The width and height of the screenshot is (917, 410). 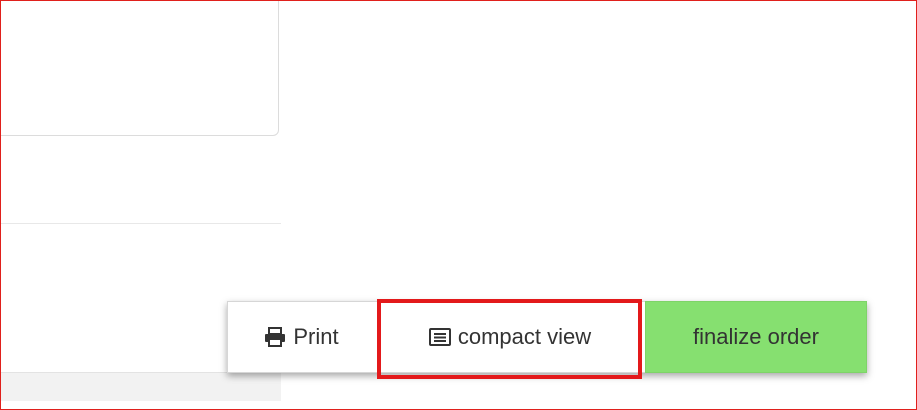 I want to click on bottom-strip, so click(x=141, y=386).